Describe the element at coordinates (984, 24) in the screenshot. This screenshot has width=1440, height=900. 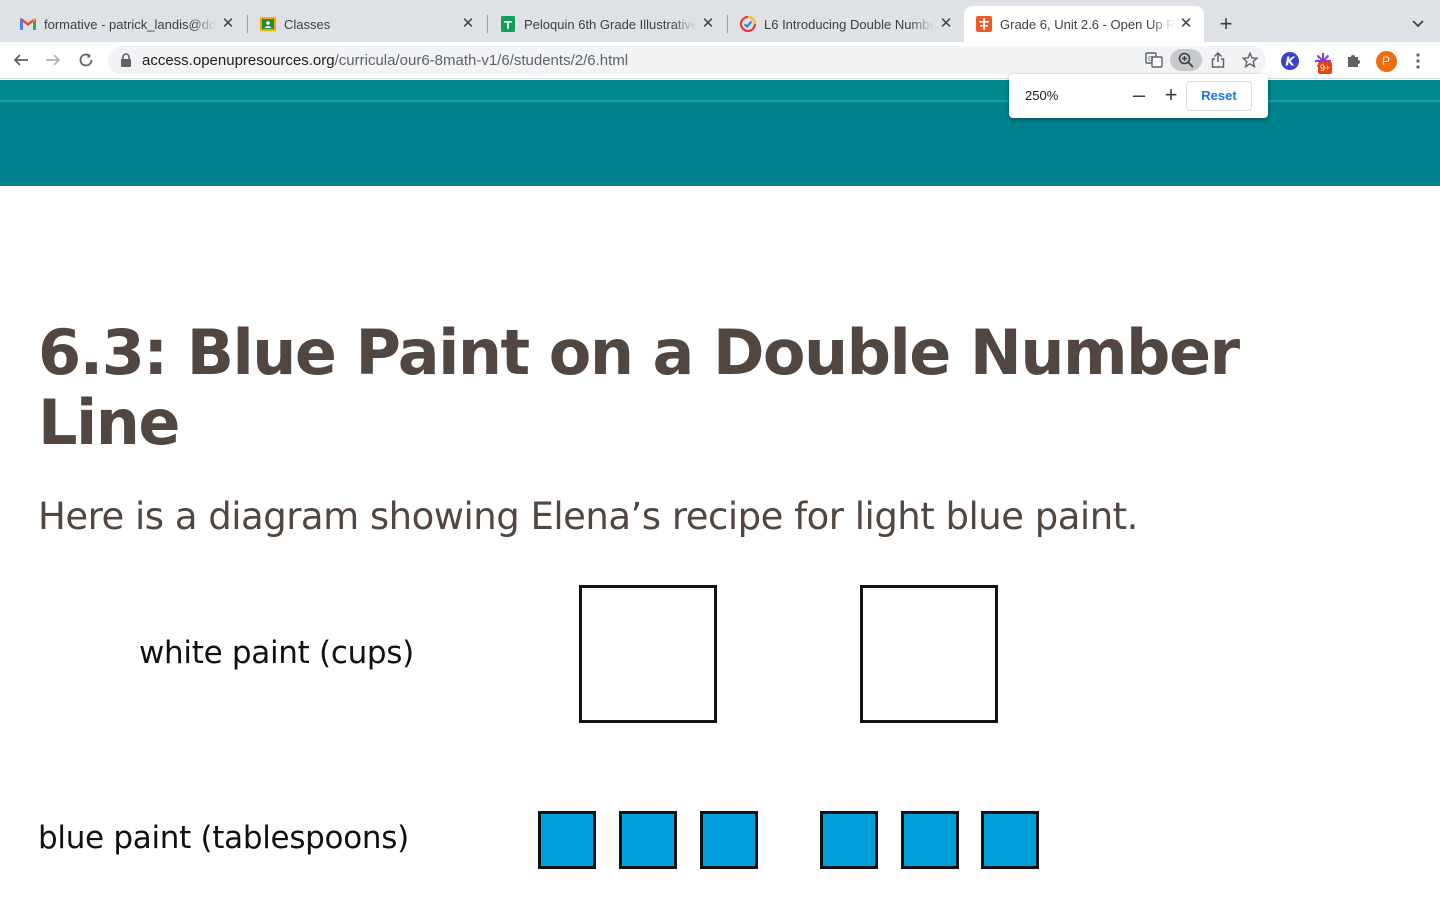
I see `open-up-resources-icon` at that location.